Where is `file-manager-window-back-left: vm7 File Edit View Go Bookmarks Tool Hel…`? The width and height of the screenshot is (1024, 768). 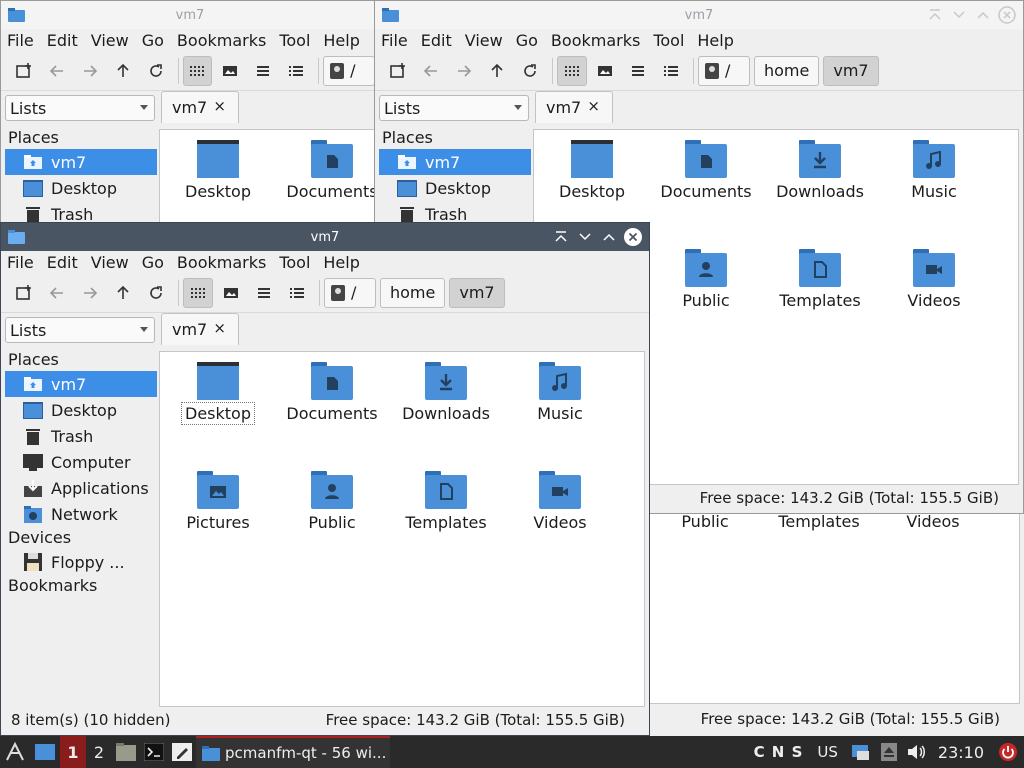
file-manager-window-back-left: vm7 File Edit View Go Bookmarks Tool Hel… is located at coordinates (190, 120).